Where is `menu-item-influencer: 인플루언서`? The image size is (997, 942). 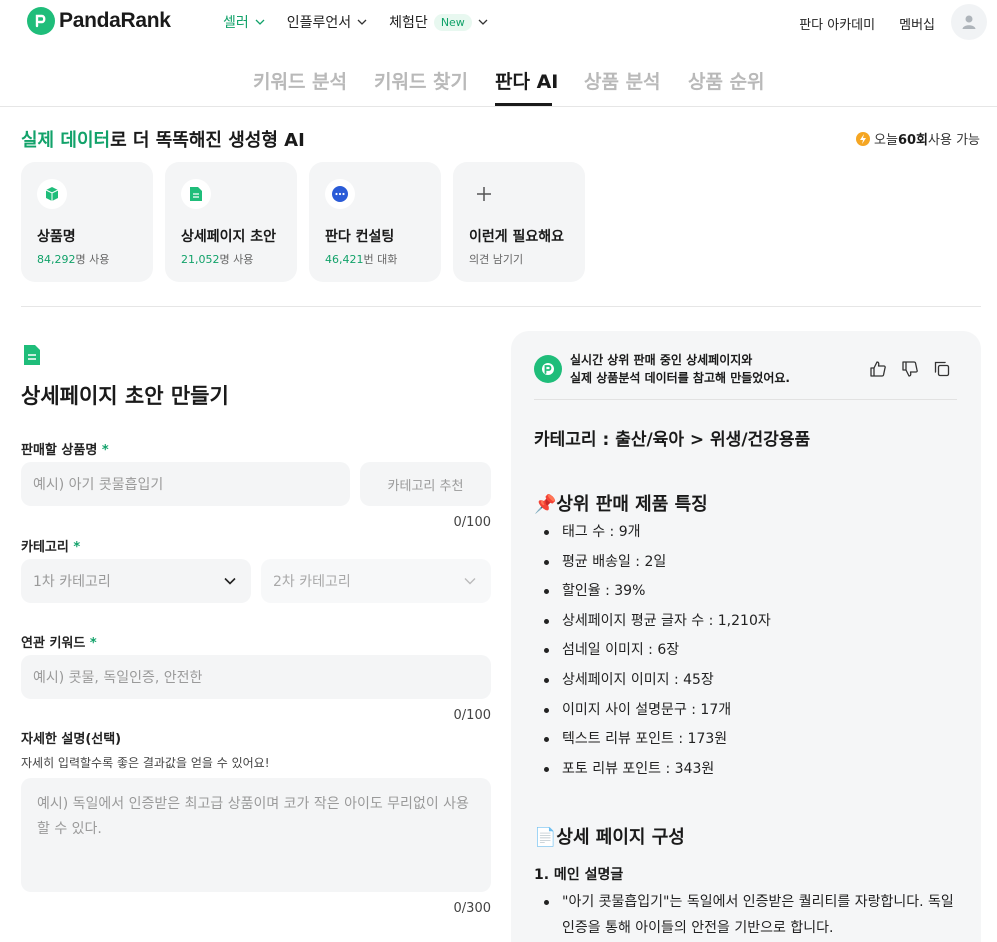 menu-item-influencer: 인플루언서 is located at coordinates (327, 22).